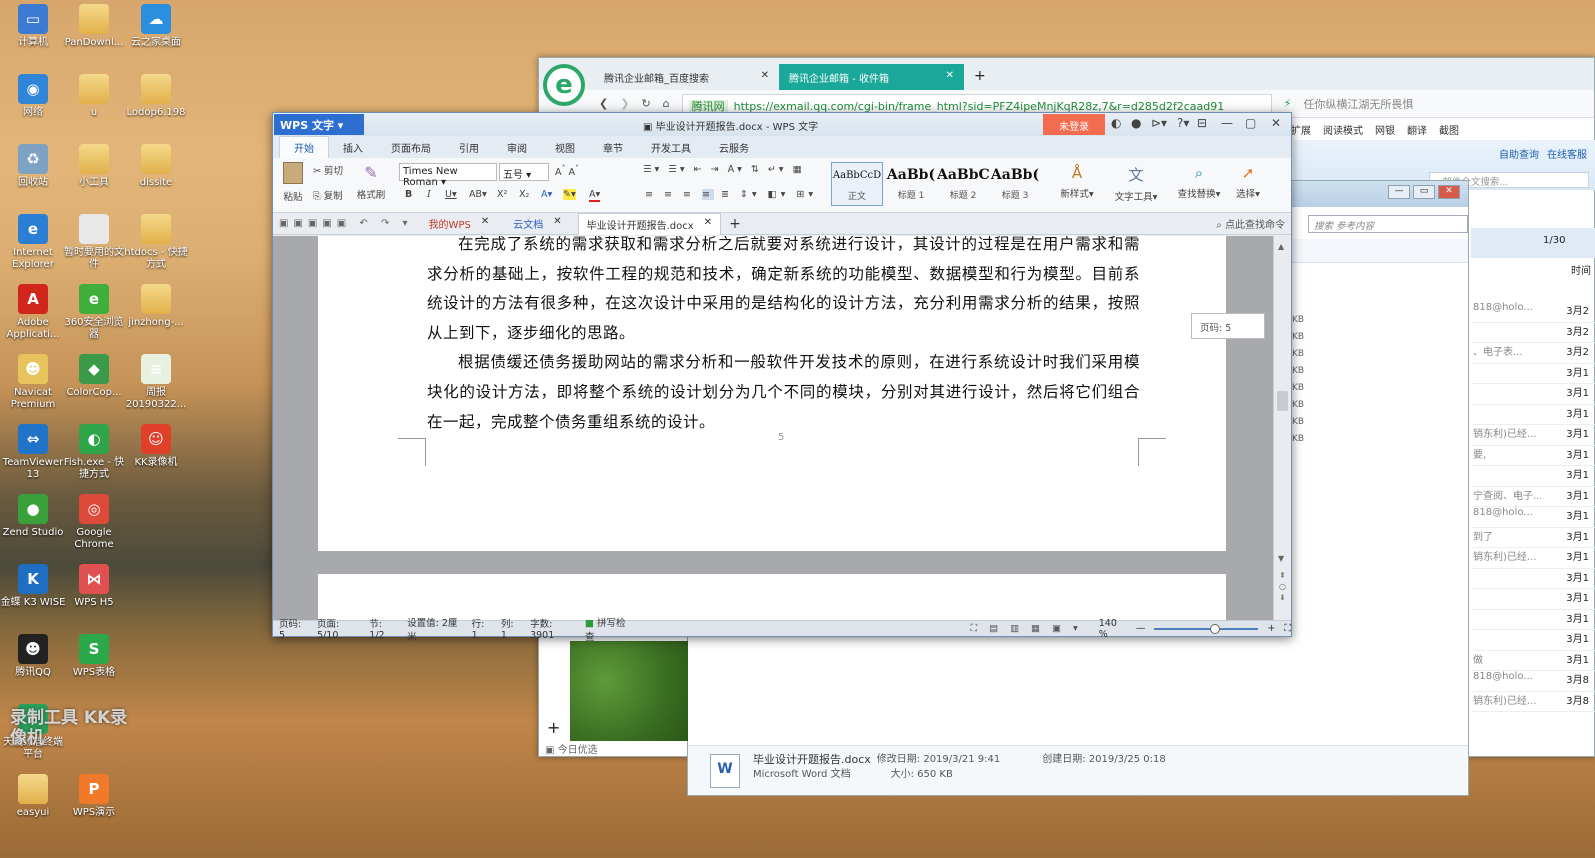  What do you see at coordinates (608, 629) in the screenshot?
I see `spell-check-toggle: ■ 拼写检查` at bounding box center [608, 629].